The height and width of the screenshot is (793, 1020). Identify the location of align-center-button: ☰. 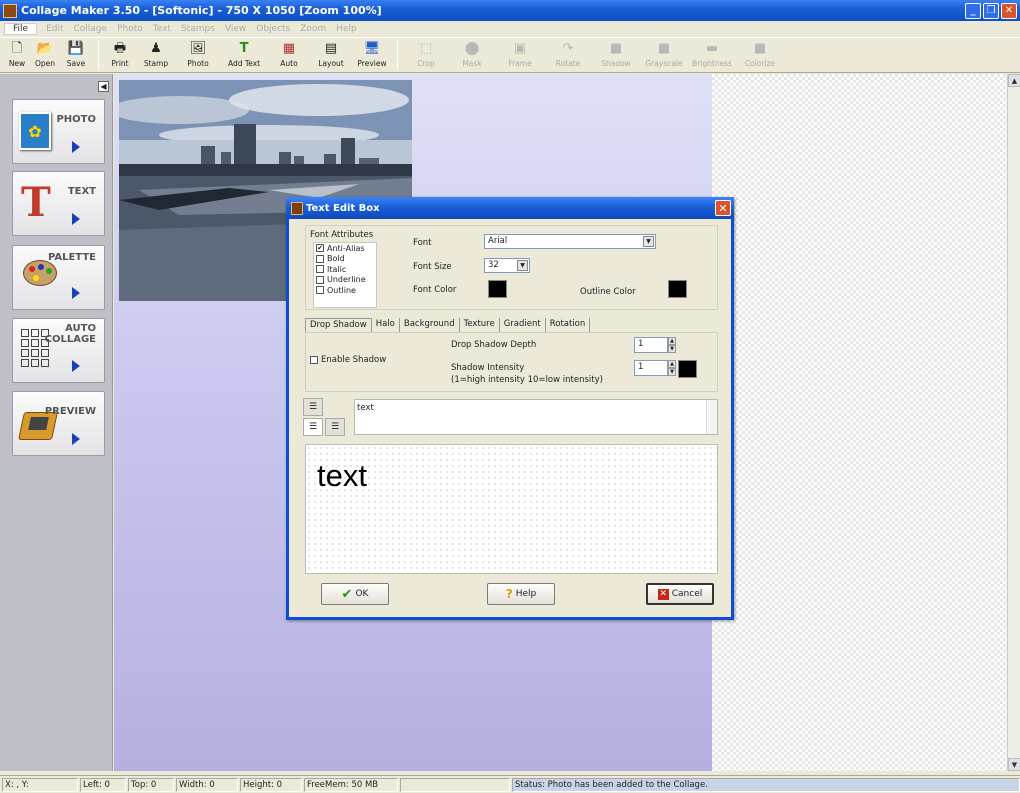
(313, 407).